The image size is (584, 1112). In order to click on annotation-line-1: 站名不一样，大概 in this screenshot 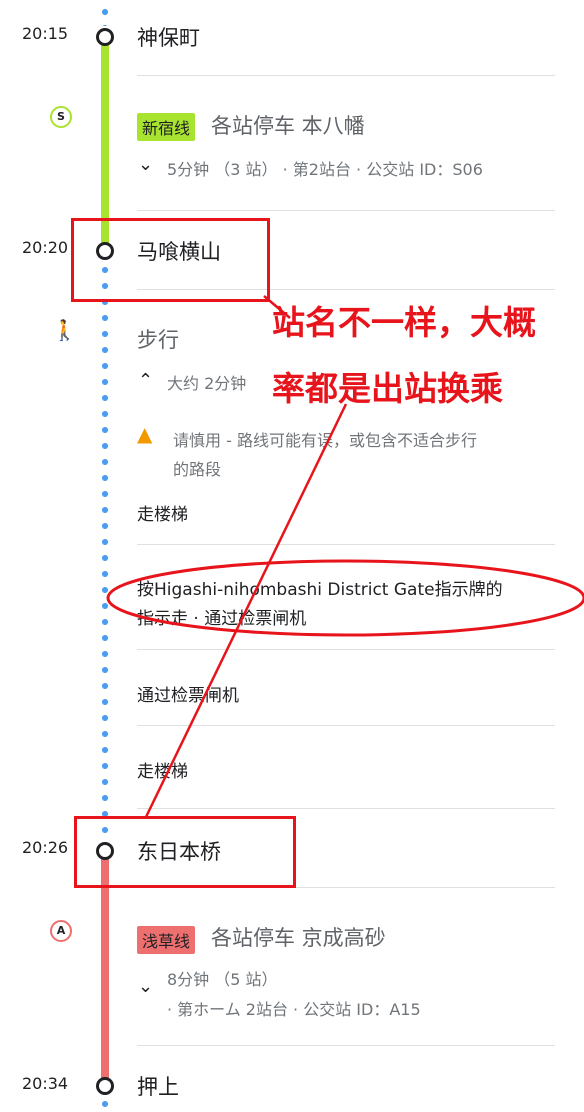, I will do `click(404, 322)`.